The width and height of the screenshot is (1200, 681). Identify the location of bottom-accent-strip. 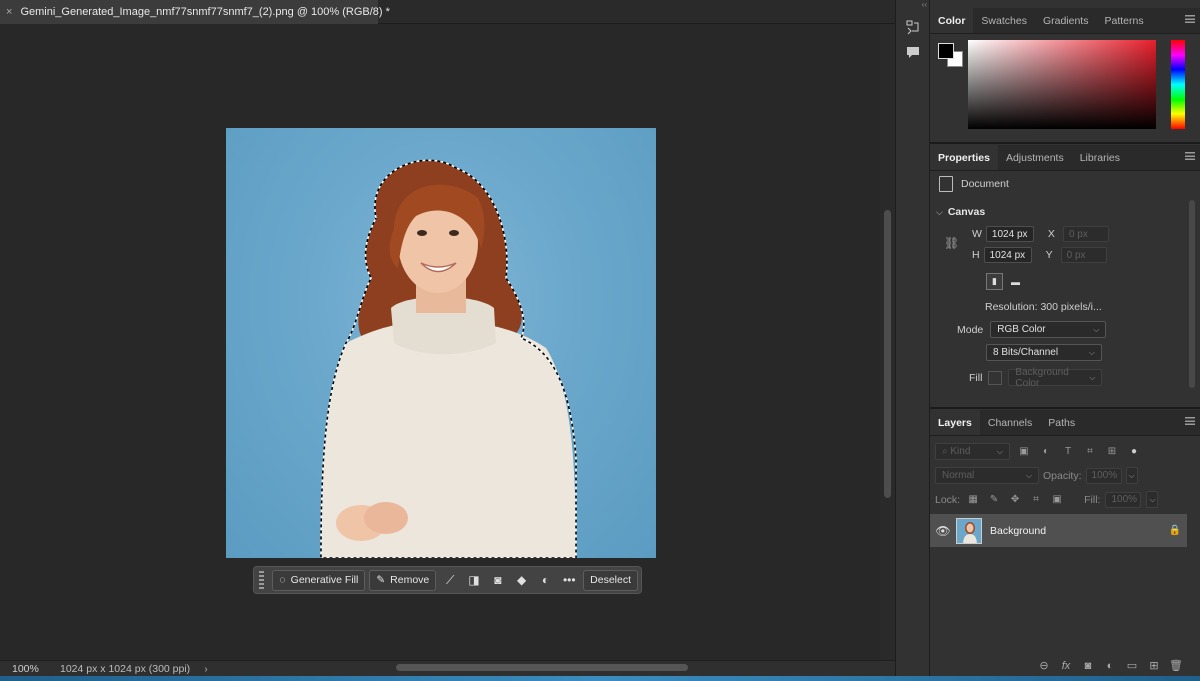
(600, 678).